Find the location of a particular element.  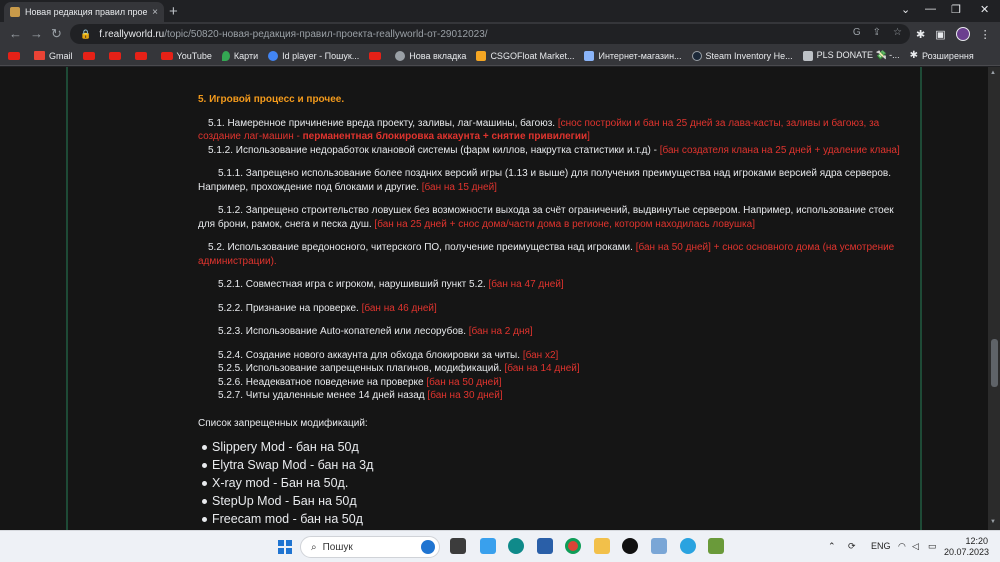

task-view-icon is located at coordinates (458, 546).